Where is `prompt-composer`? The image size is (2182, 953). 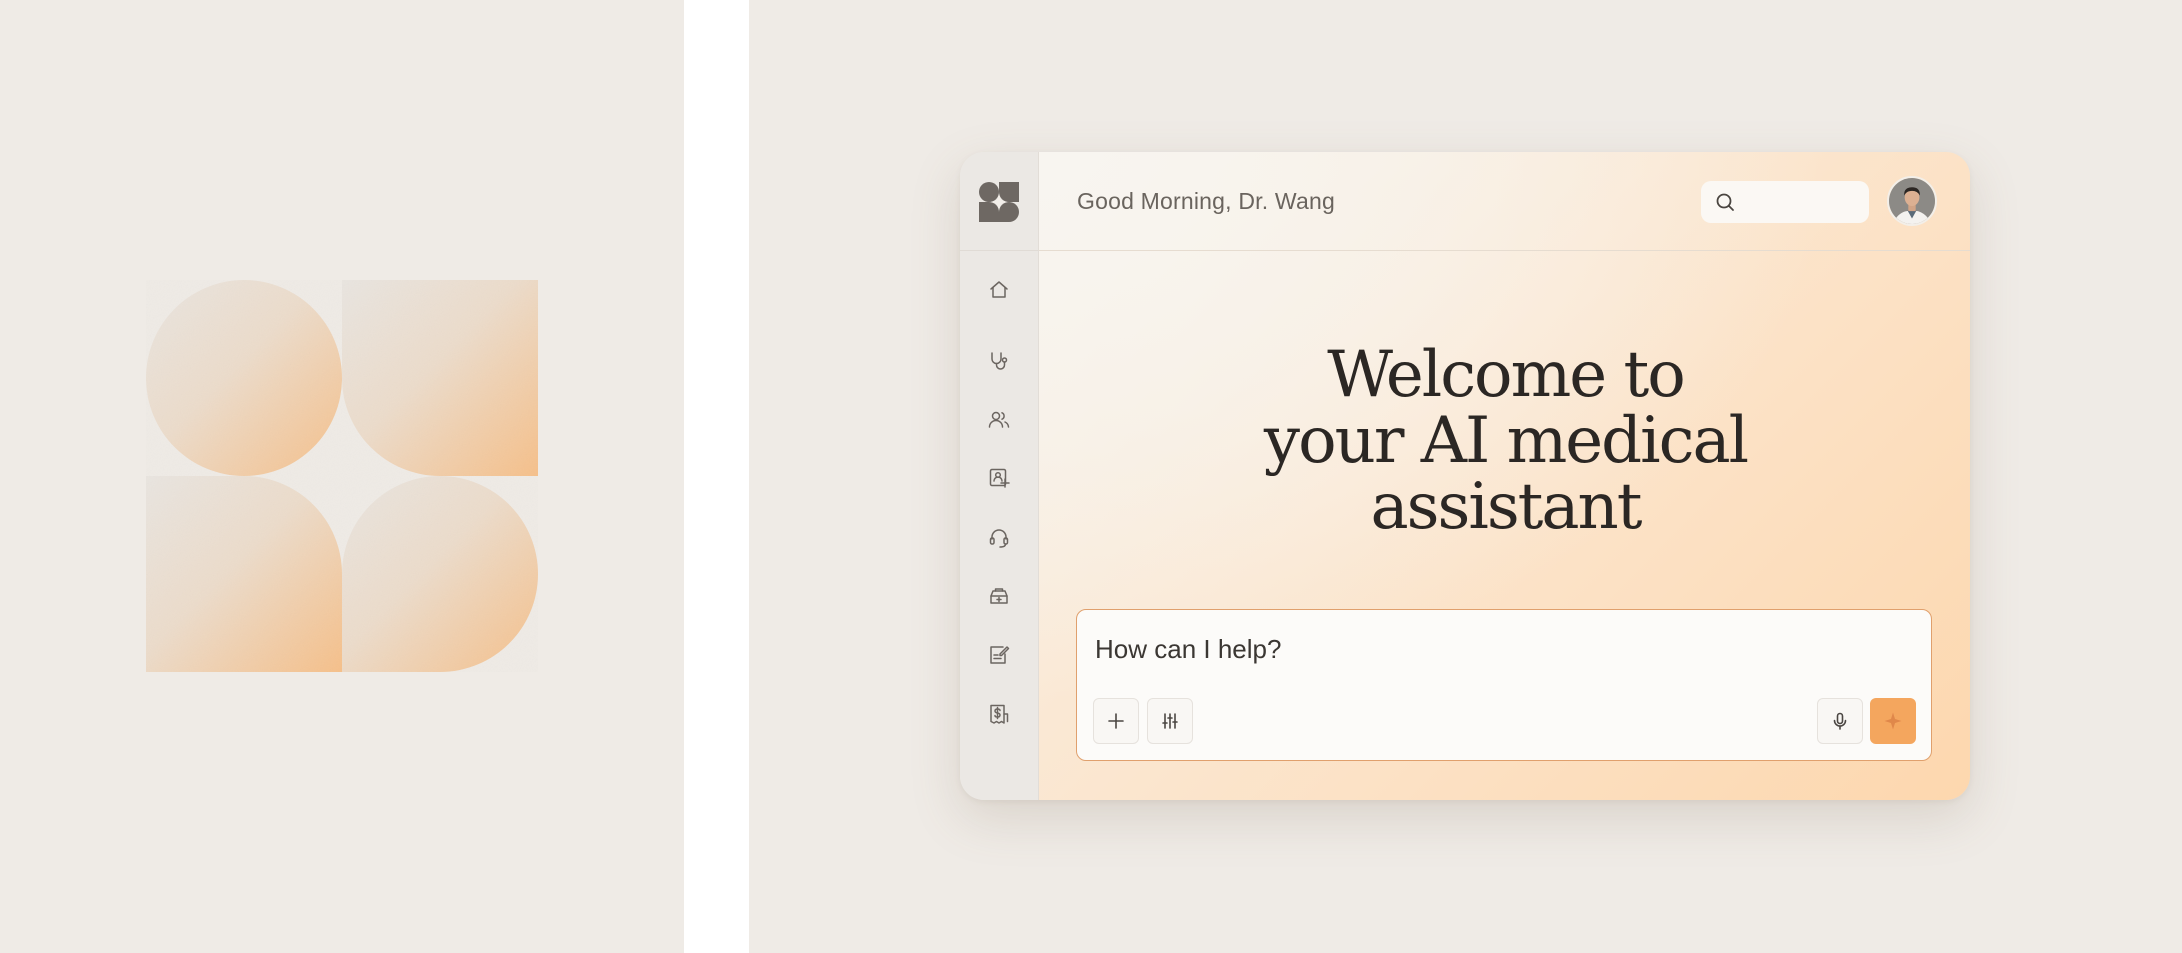
prompt-composer is located at coordinates (1504, 685).